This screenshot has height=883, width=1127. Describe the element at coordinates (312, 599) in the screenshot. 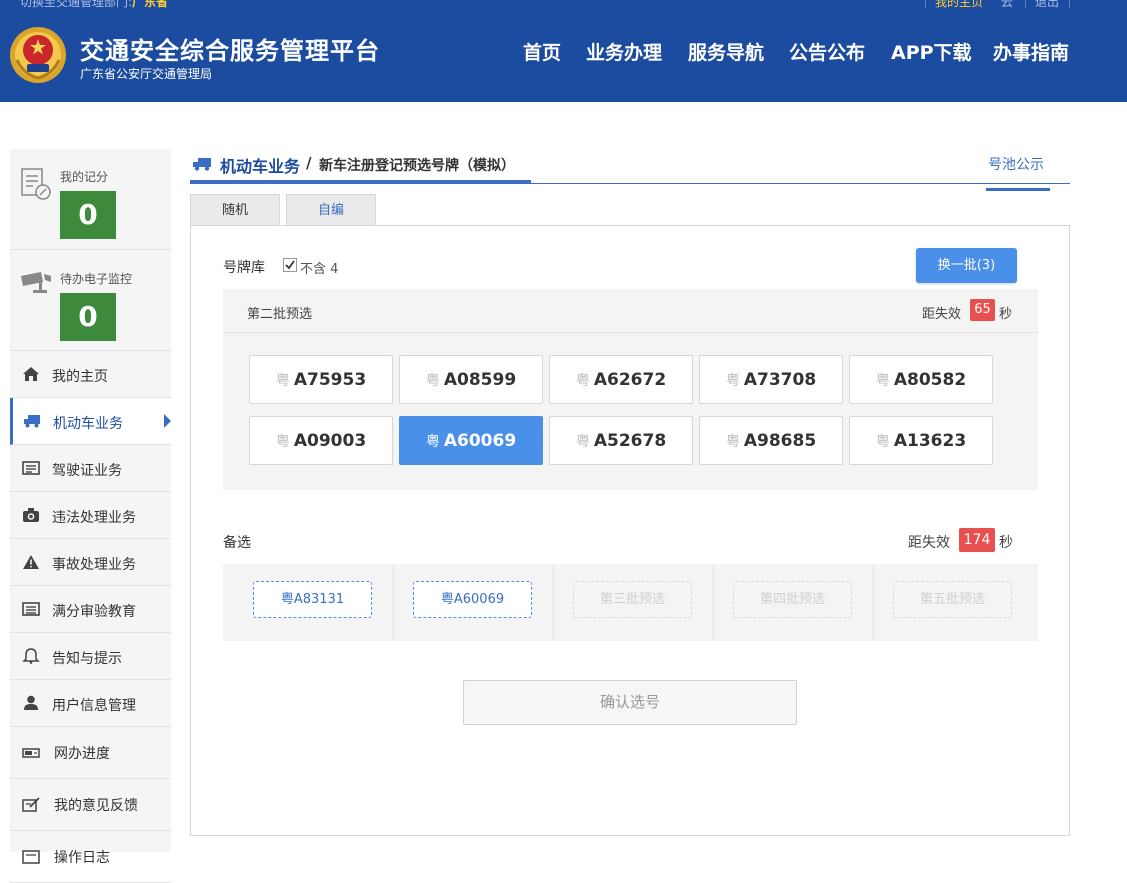

I see `alternate-slot-1: 粤A83131` at that location.